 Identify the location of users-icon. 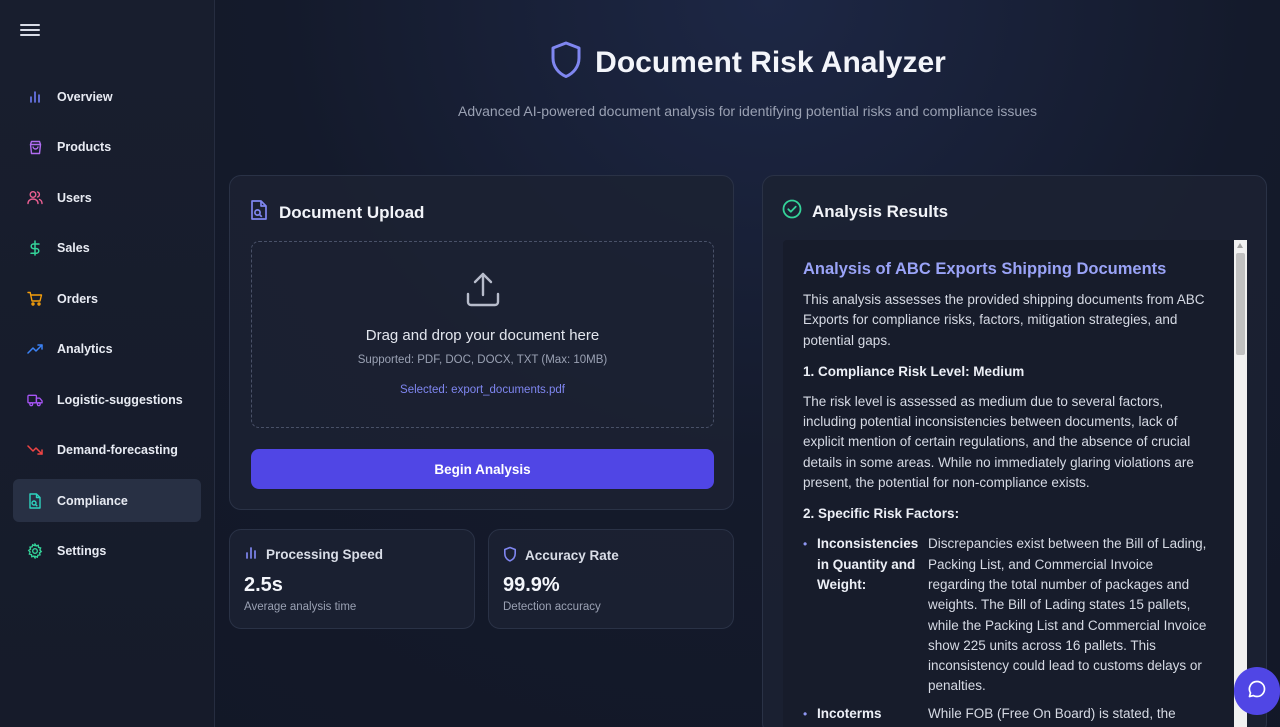
(35, 198).